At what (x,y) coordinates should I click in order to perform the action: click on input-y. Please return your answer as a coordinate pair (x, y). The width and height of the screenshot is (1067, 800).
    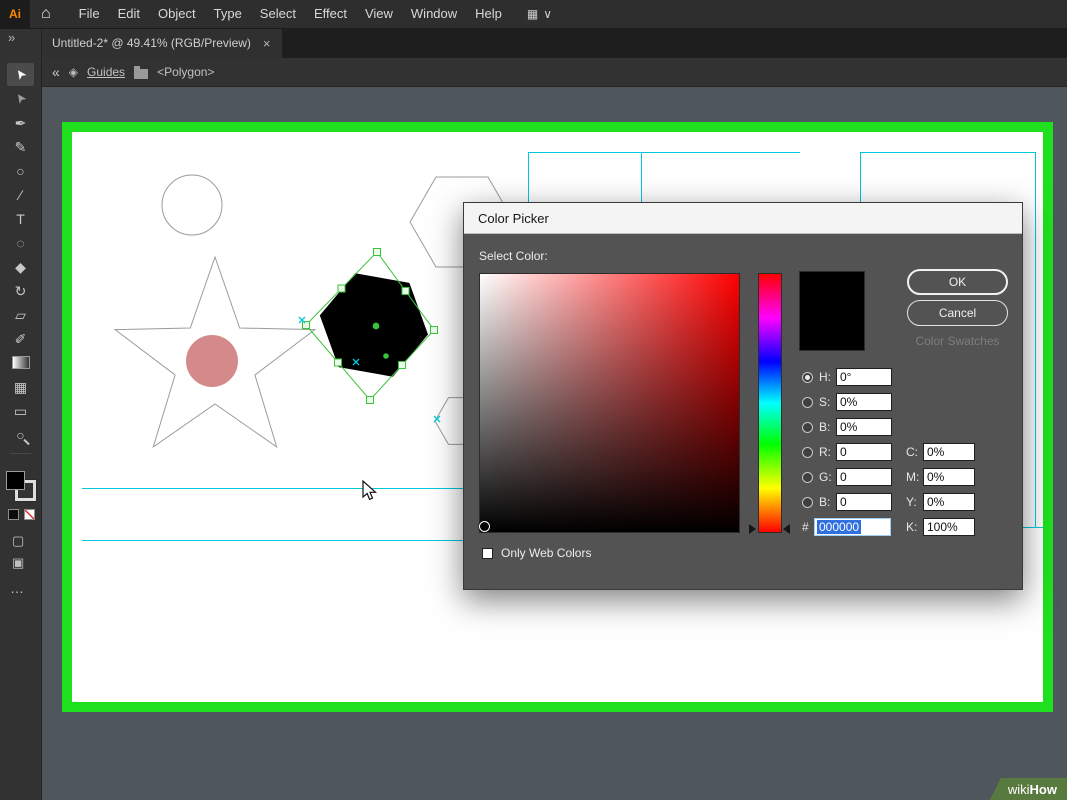
    Looking at the image, I should click on (949, 502).